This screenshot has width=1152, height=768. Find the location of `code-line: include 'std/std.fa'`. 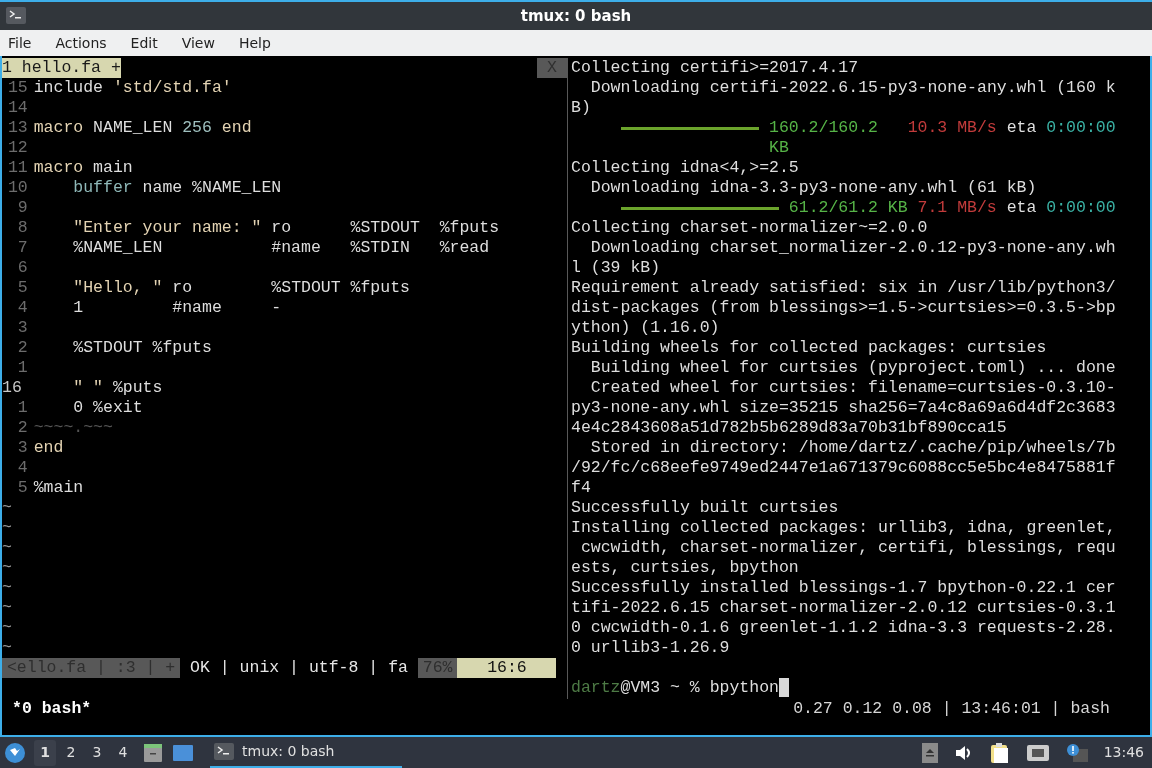

code-line: include 'std/std.fa' is located at coordinates (132, 88).